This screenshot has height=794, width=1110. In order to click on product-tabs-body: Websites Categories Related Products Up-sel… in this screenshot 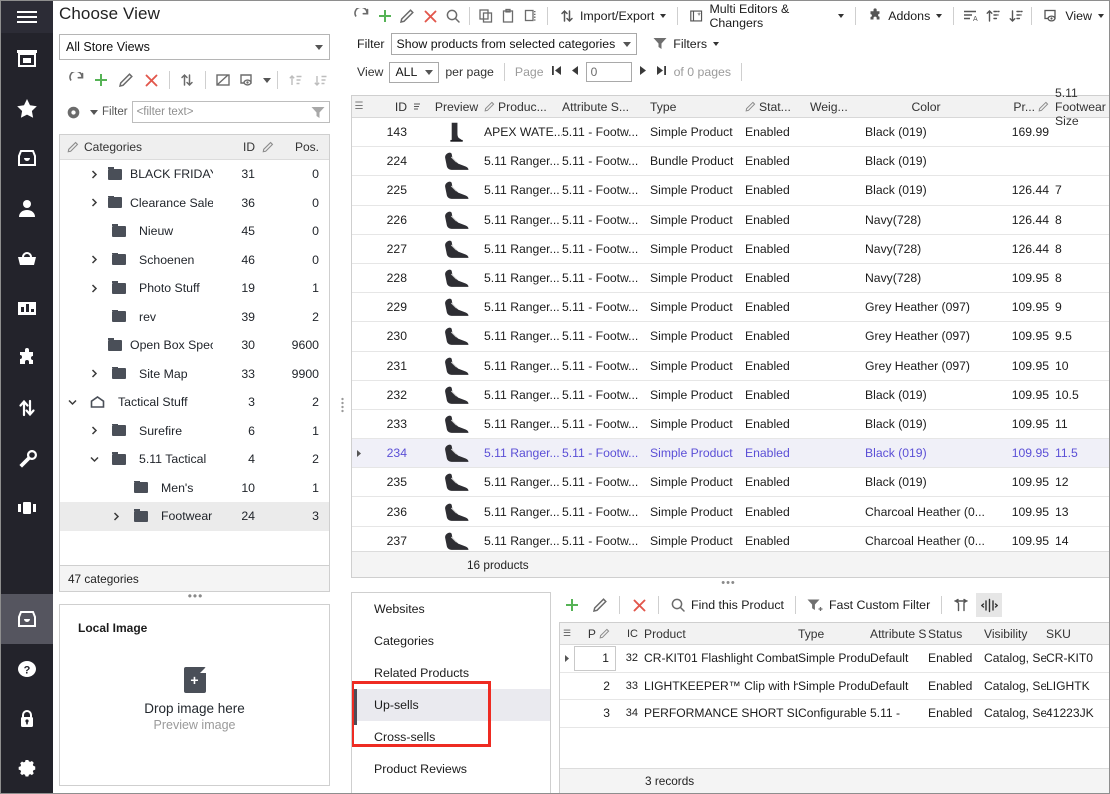, I will do `click(451, 693)`.